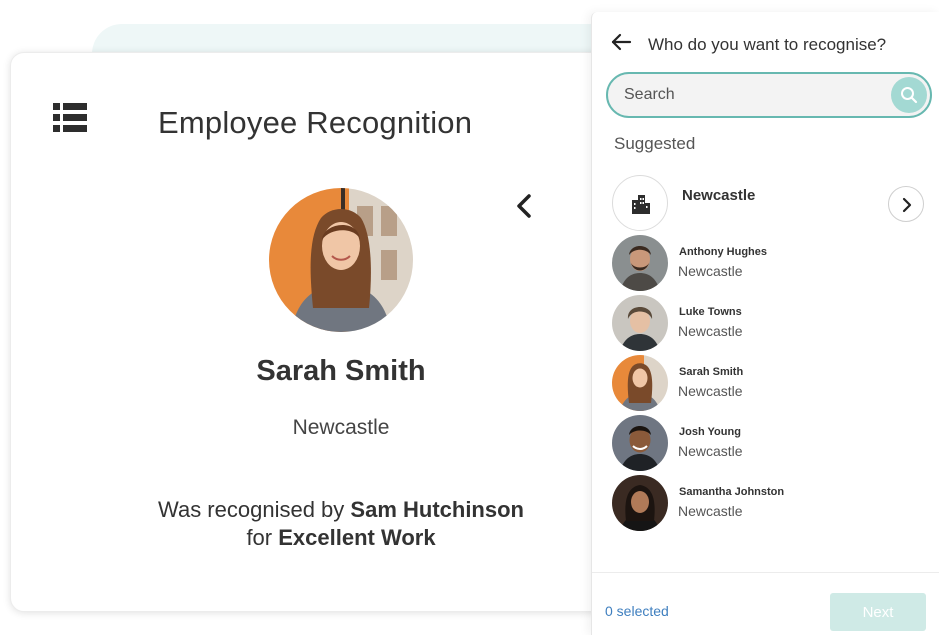 The height and width of the screenshot is (635, 939). What do you see at coordinates (770, 264) in the screenshot?
I see `list-item: Anthony Hughes Newcastle` at bounding box center [770, 264].